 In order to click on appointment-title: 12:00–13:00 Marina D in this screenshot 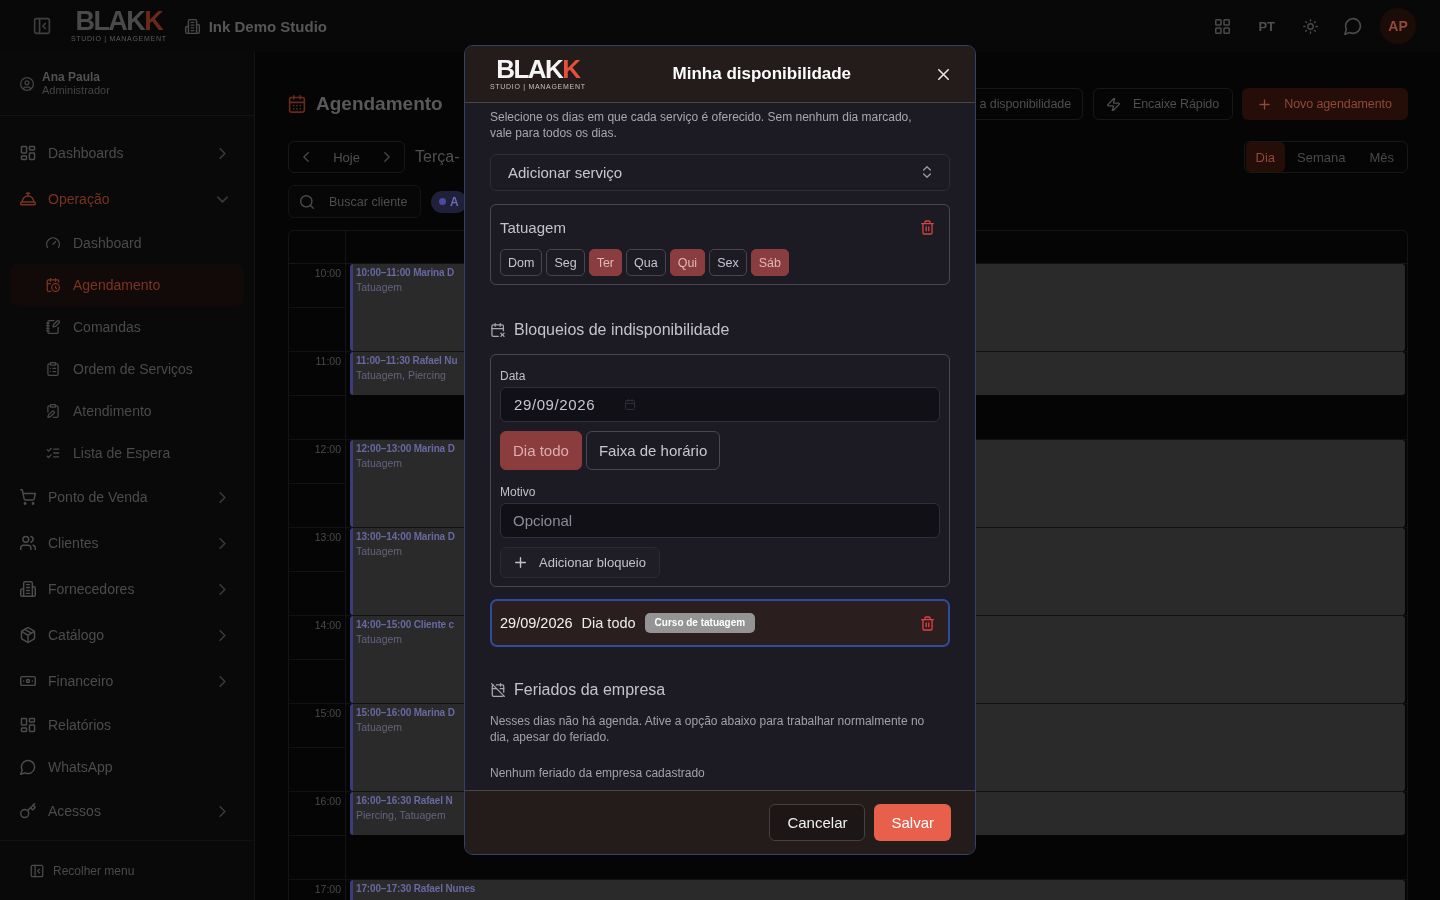, I will do `click(405, 449)`.